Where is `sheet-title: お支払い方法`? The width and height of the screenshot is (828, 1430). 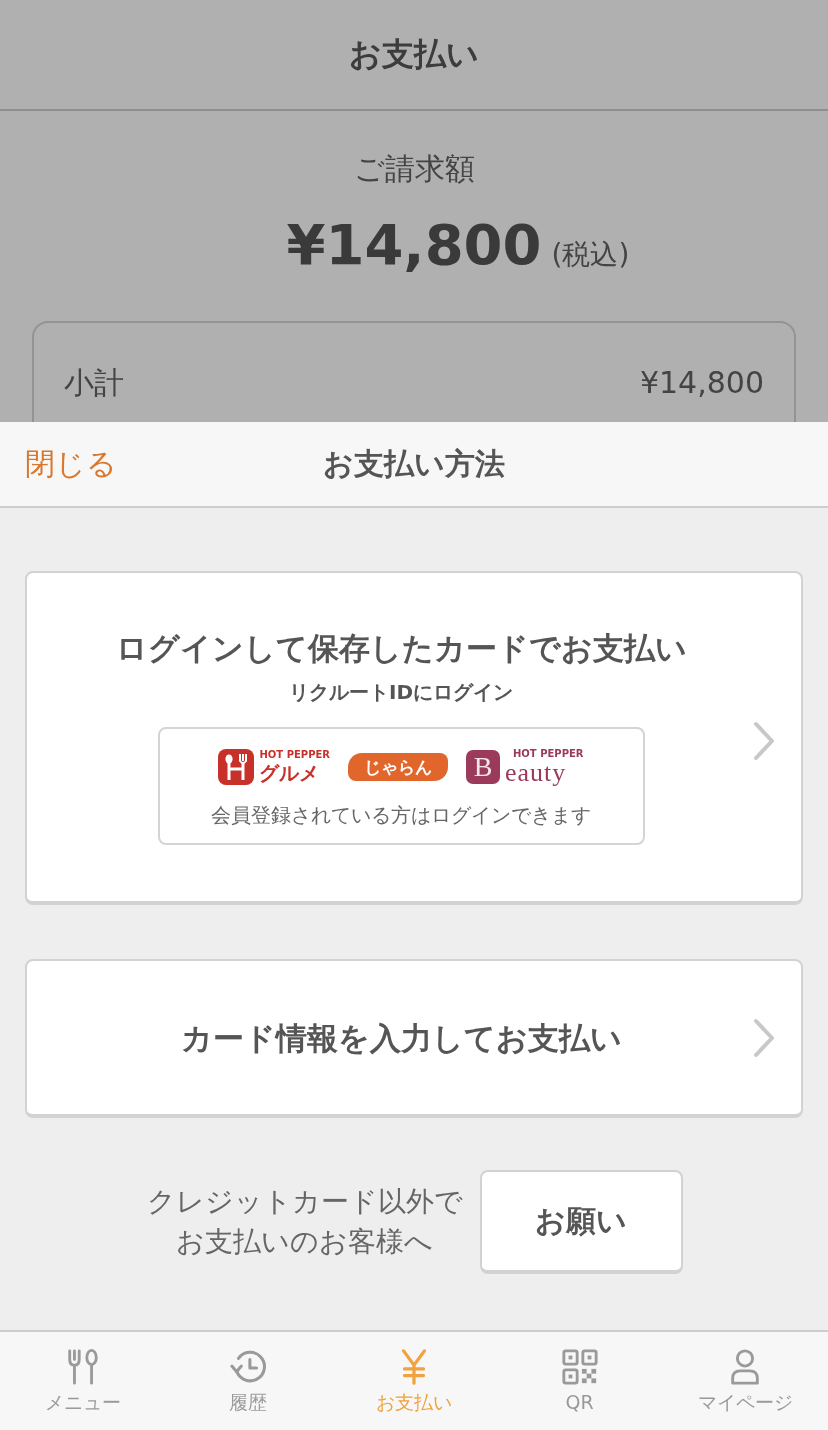
sheet-title: お支払い方法 is located at coordinates (414, 463).